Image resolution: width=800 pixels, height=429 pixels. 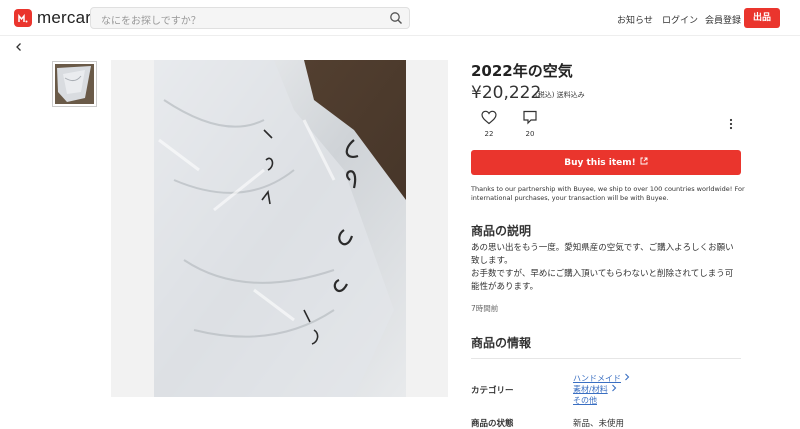 What do you see at coordinates (151, 21) in the screenshot?
I see `search-placeholder: なにをお探しですか？` at bounding box center [151, 21].